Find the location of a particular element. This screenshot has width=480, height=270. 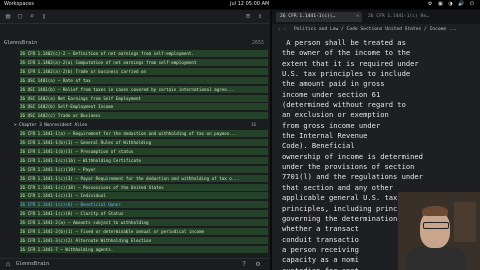

note-line: extent that it is required under is located at coordinates (350, 63).